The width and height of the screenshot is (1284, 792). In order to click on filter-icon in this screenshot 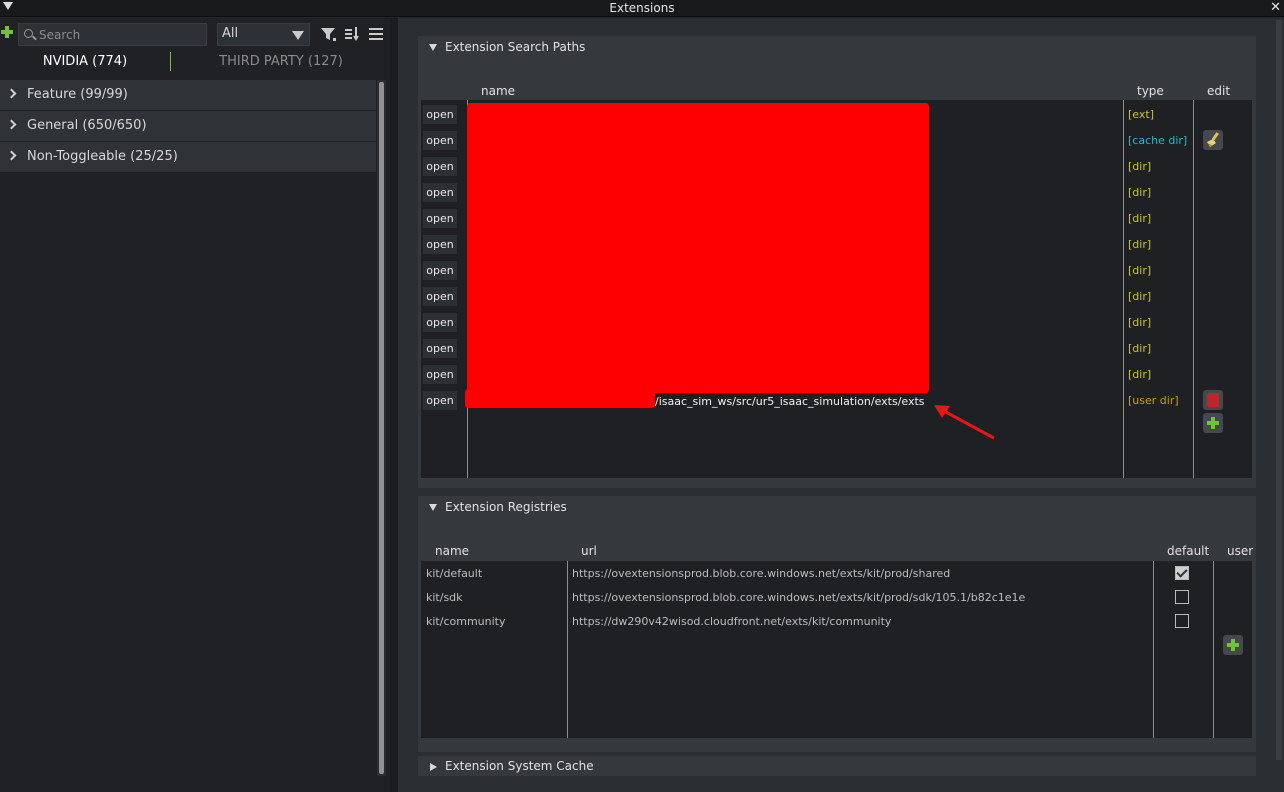, I will do `click(328, 34)`.